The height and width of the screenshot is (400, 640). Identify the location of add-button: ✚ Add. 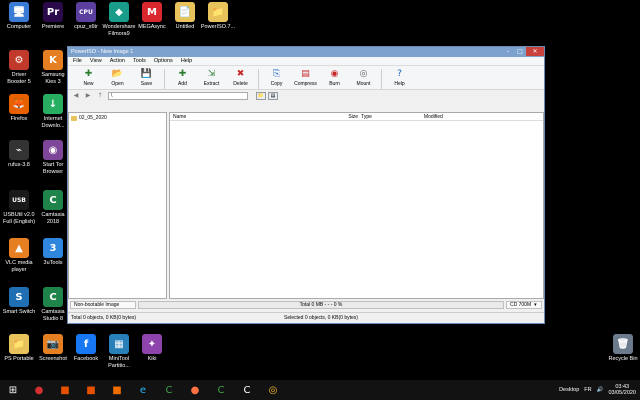
(182, 78).